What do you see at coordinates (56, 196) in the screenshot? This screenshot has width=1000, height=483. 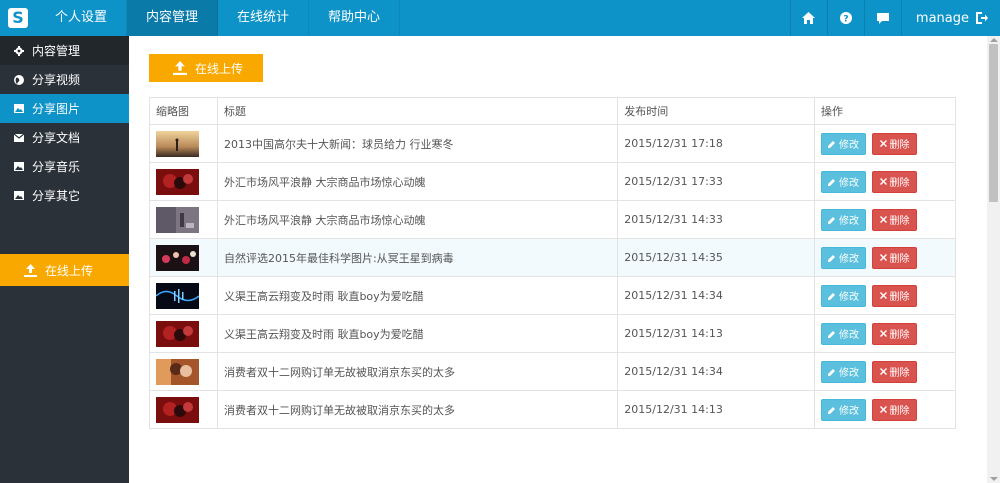 I see `sidebar-item-label: 分享其它` at bounding box center [56, 196].